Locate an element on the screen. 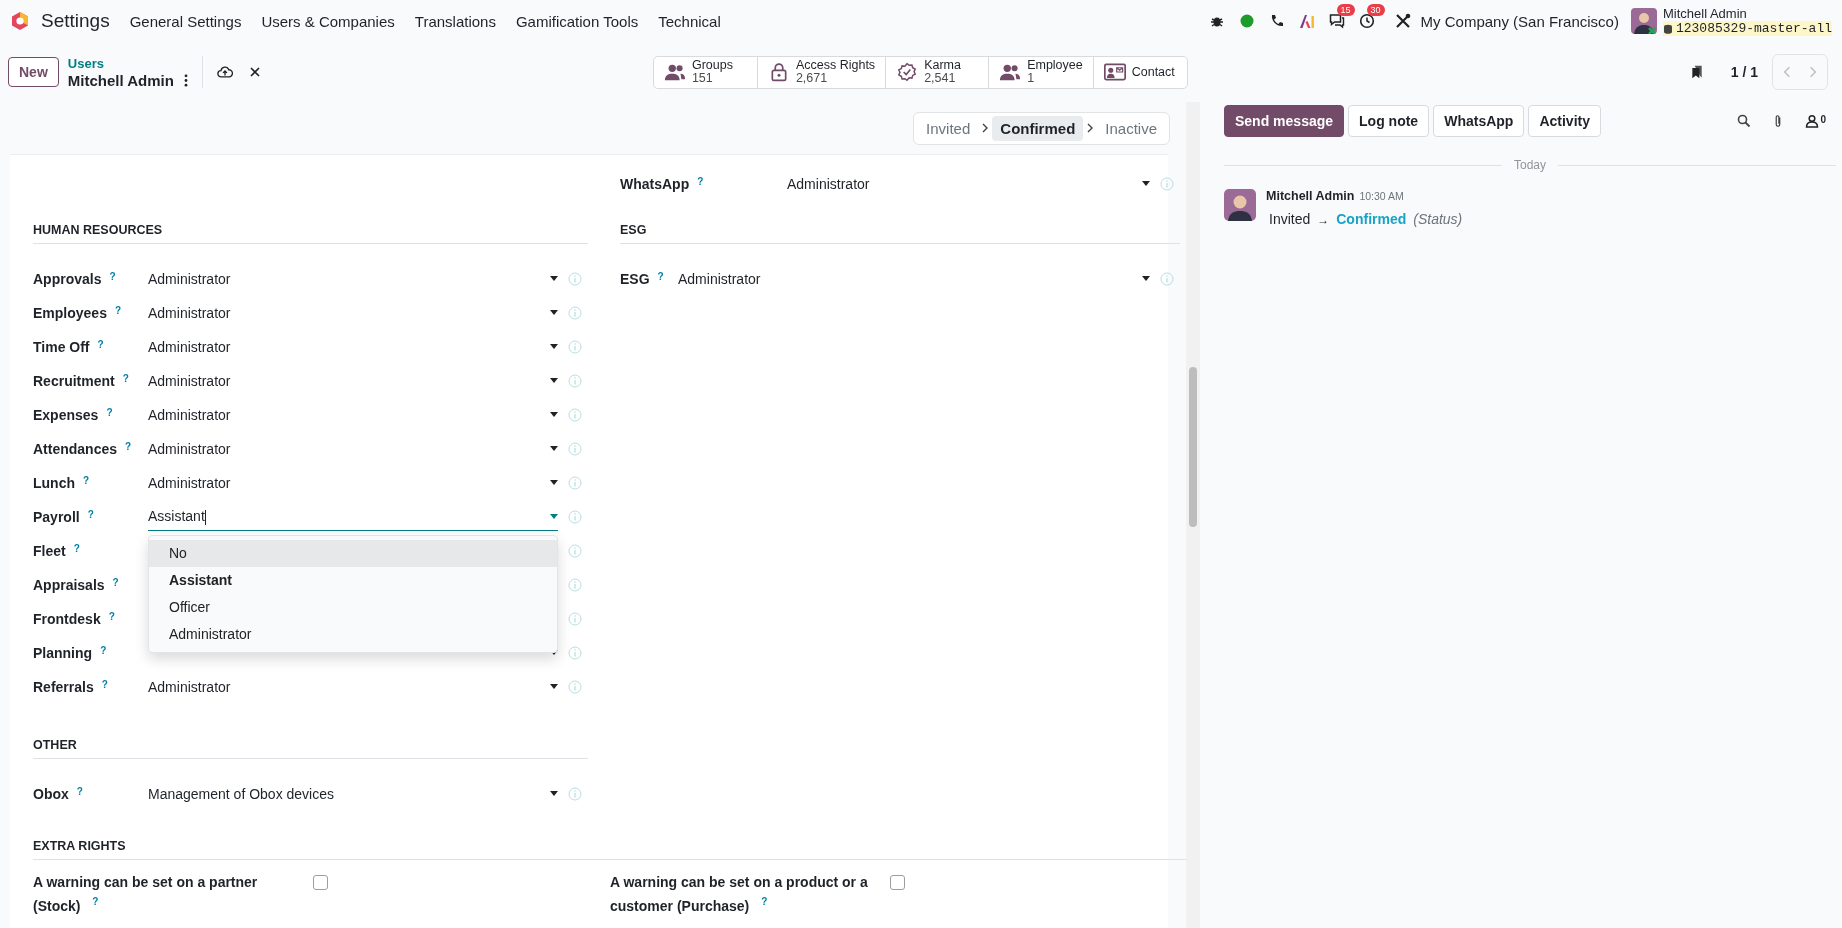 This screenshot has width=1842, height=928. menu-item: General Settings is located at coordinates (185, 21).